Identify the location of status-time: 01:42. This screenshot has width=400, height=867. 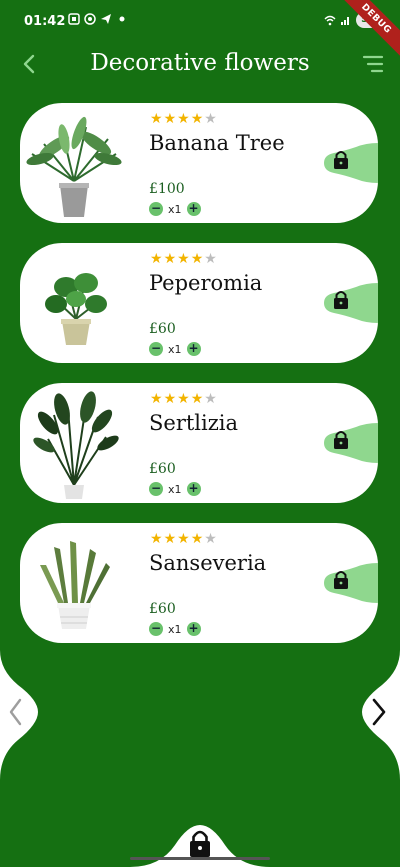
(45, 21).